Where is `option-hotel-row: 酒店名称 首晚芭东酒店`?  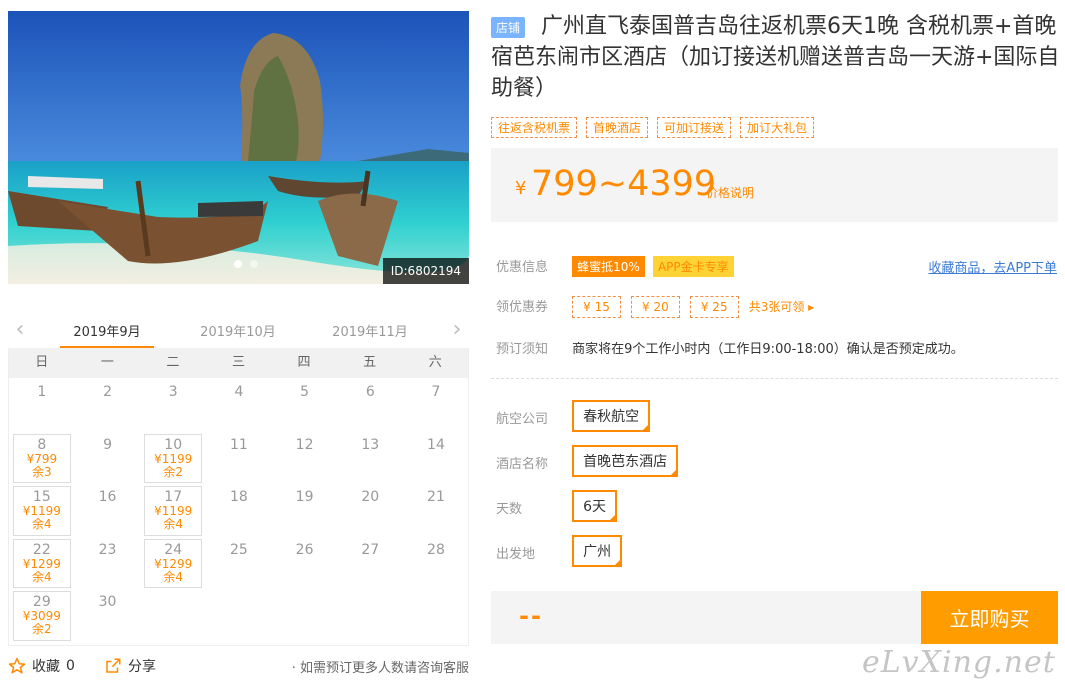 option-hotel-row: 酒店名称 首晚芭东酒店 is located at coordinates (587, 461).